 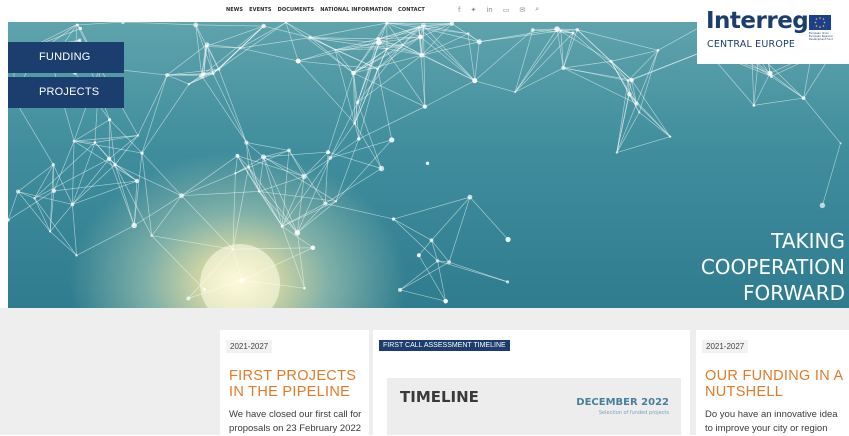 I want to click on card-title: OUR FUNDING IN A NUTSHELL, so click(x=774, y=384).